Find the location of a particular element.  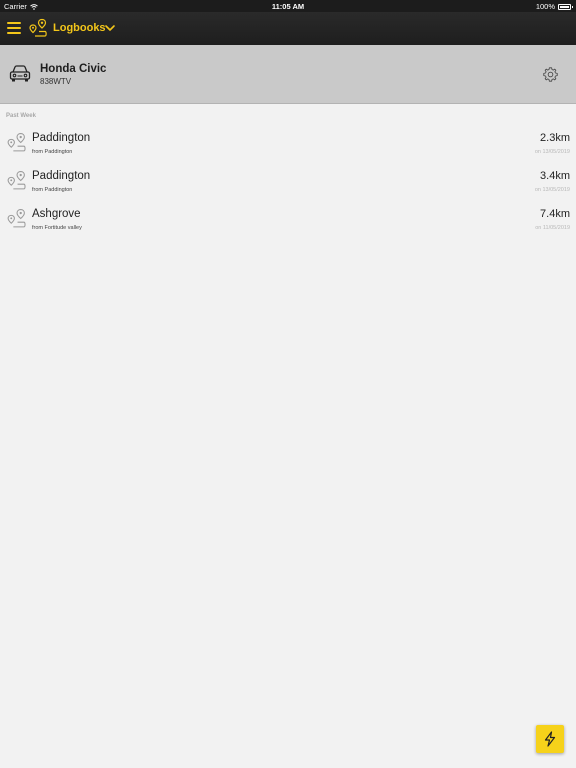

battery-percent: 100% is located at coordinates (545, 6).